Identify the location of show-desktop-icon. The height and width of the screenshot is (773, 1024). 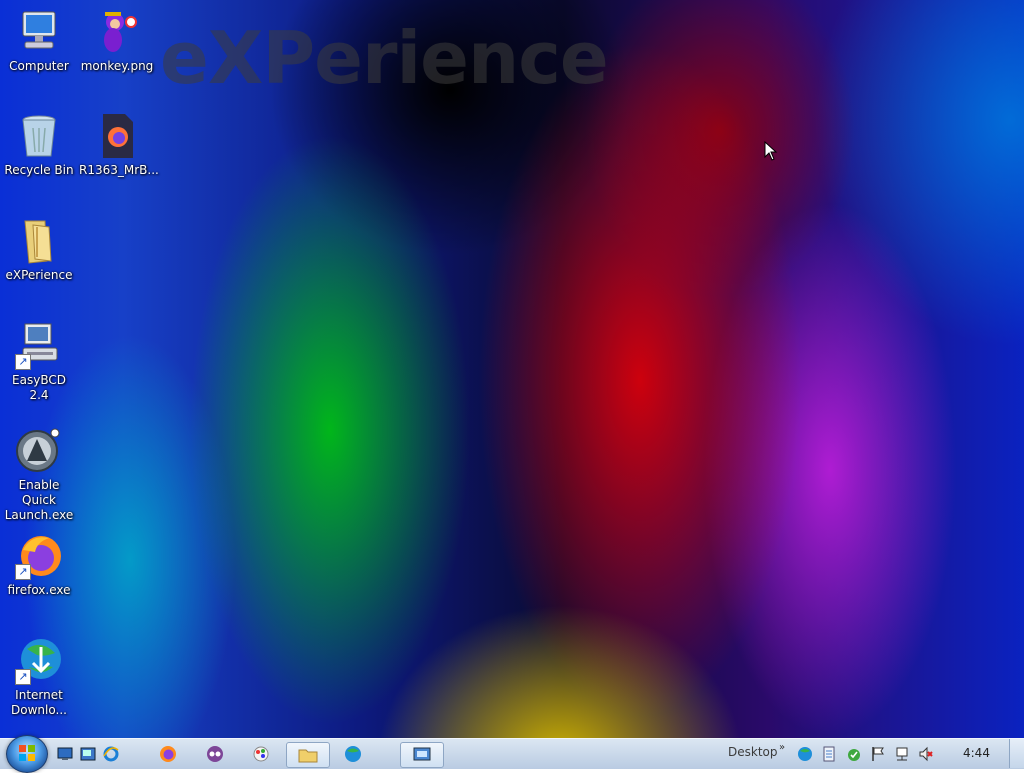
(65, 753).